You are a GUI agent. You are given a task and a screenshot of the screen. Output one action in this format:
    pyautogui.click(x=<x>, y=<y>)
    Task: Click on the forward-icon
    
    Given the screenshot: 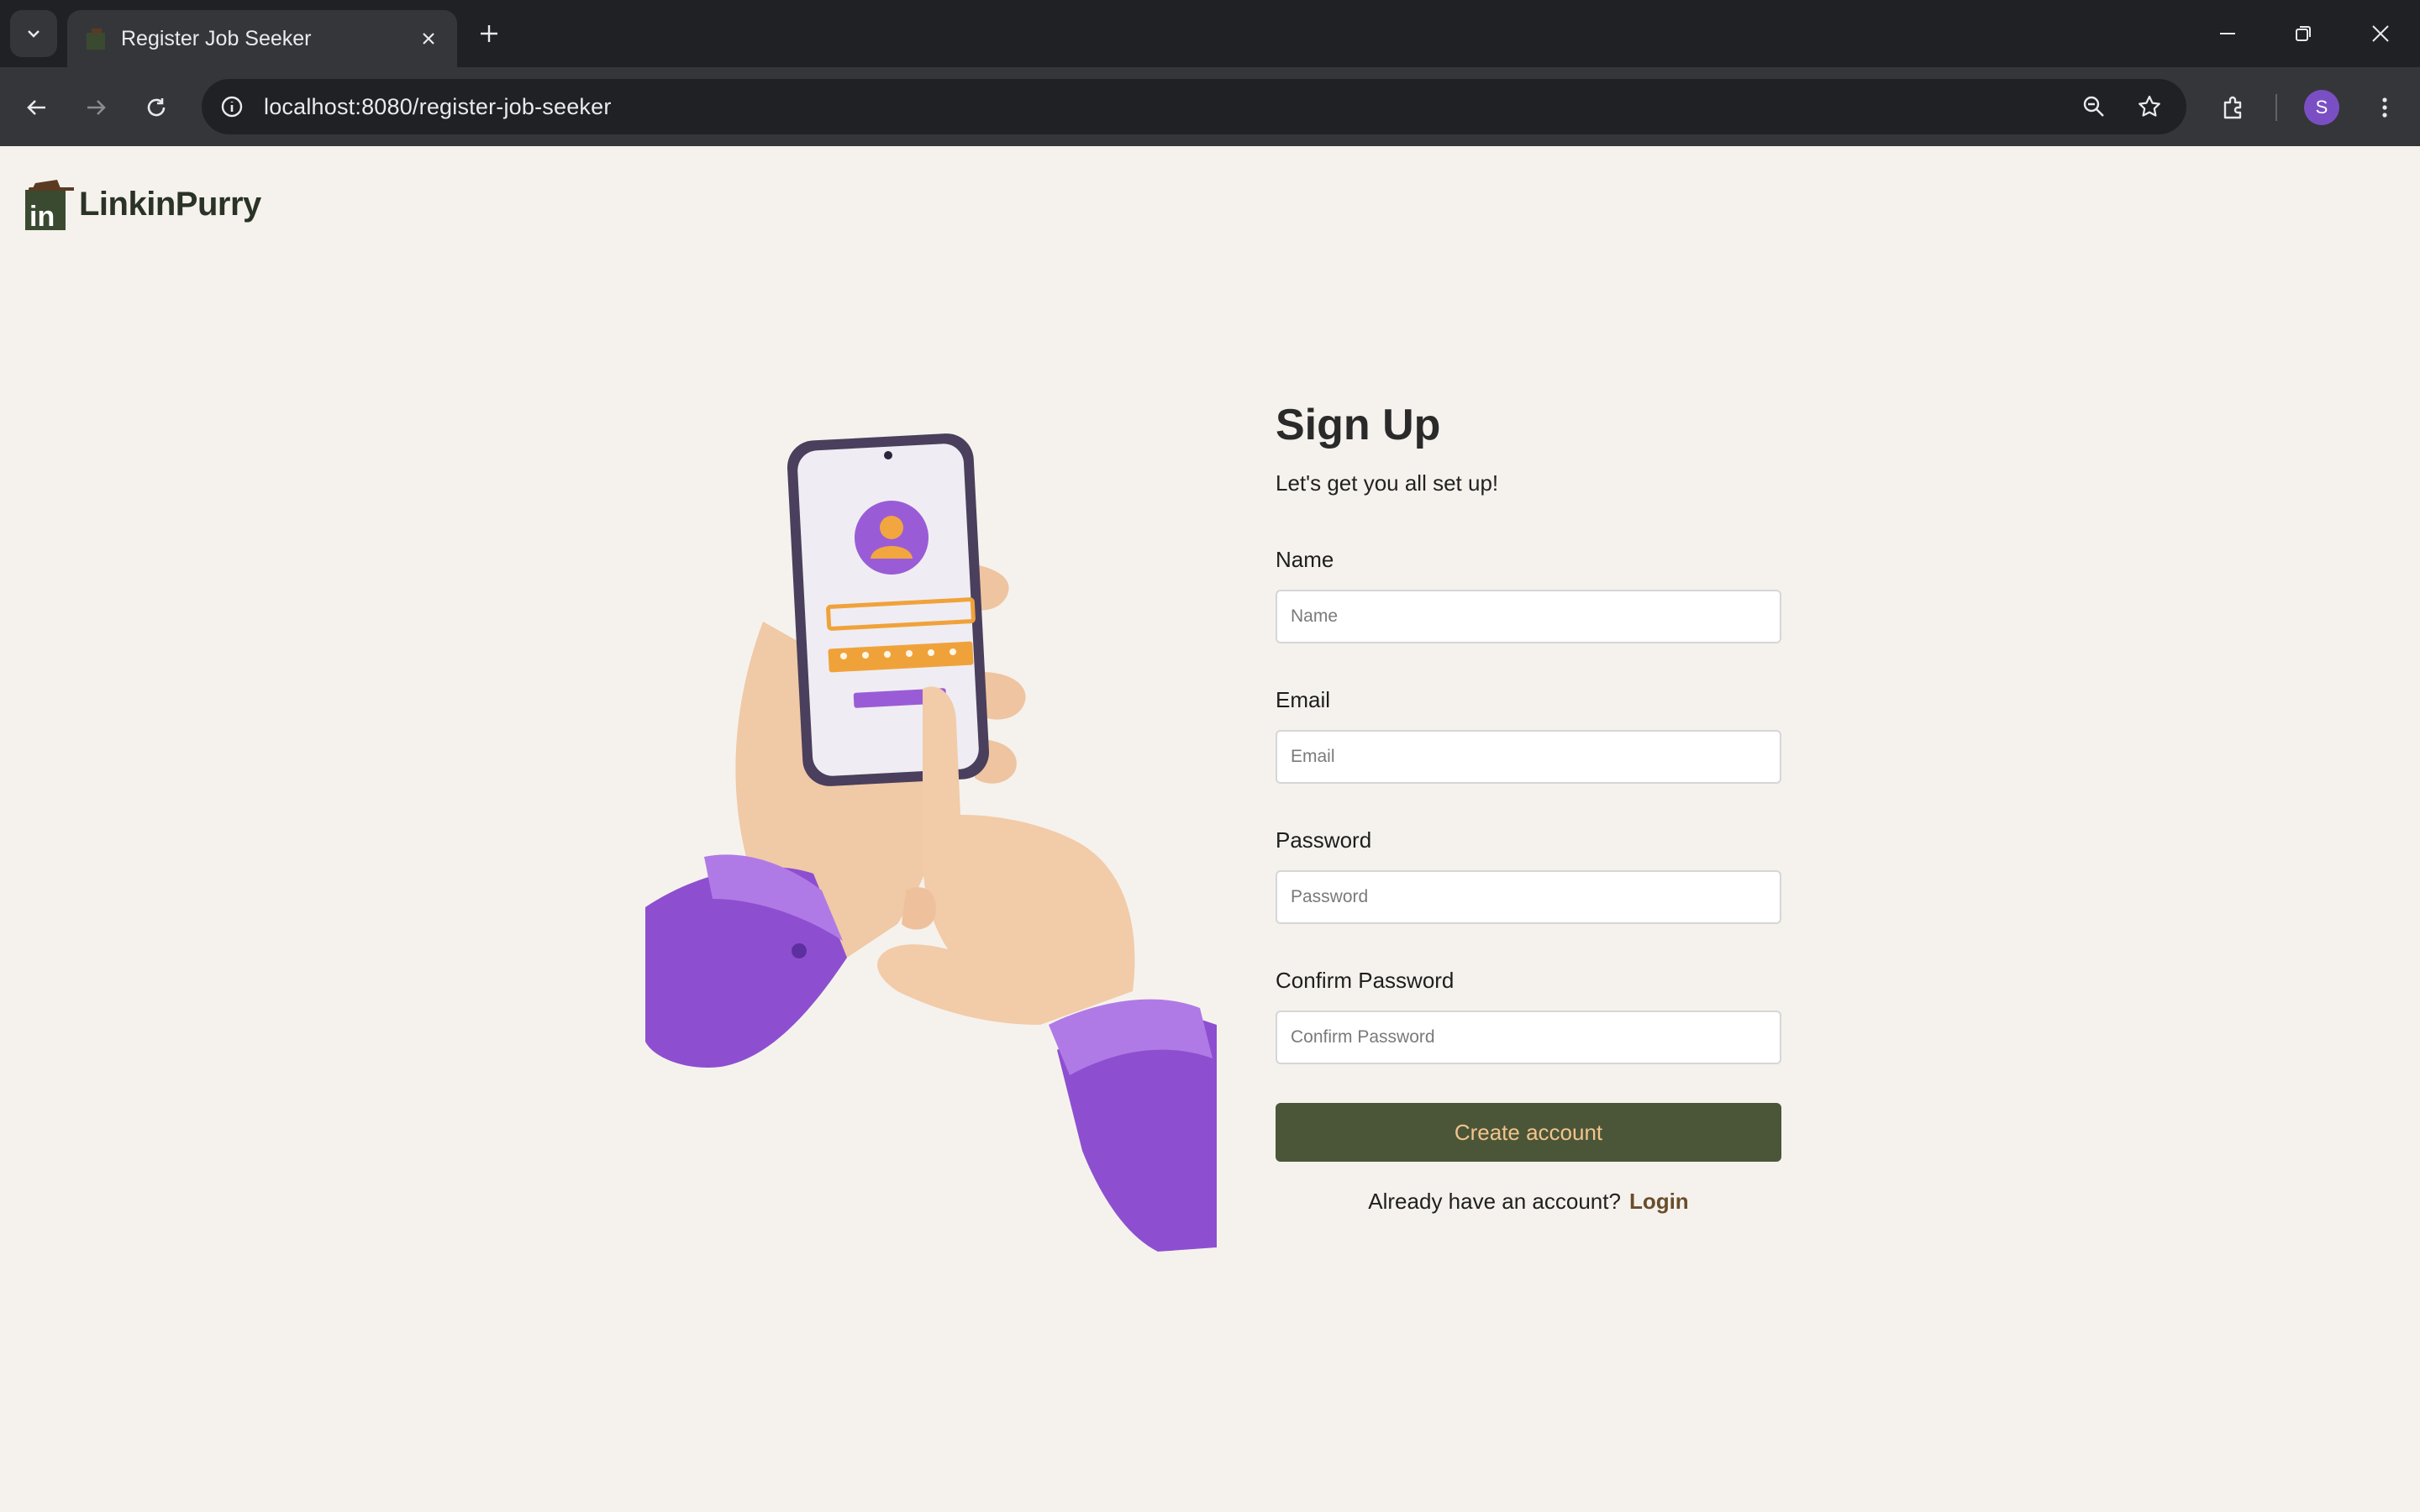 What is the action you would take?
    pyautogui.click(x=96, y=107)
    